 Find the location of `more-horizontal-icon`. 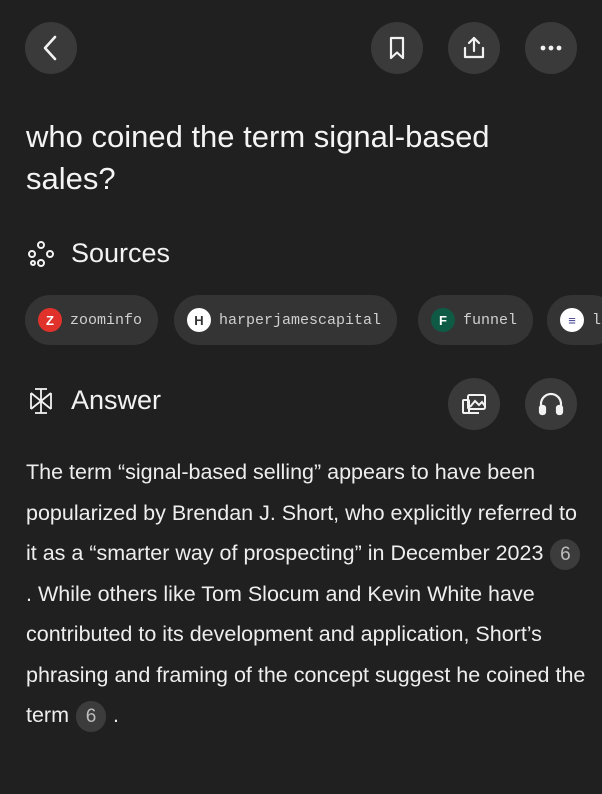

more-horizontal-icon is located at coordinates (551, 48).